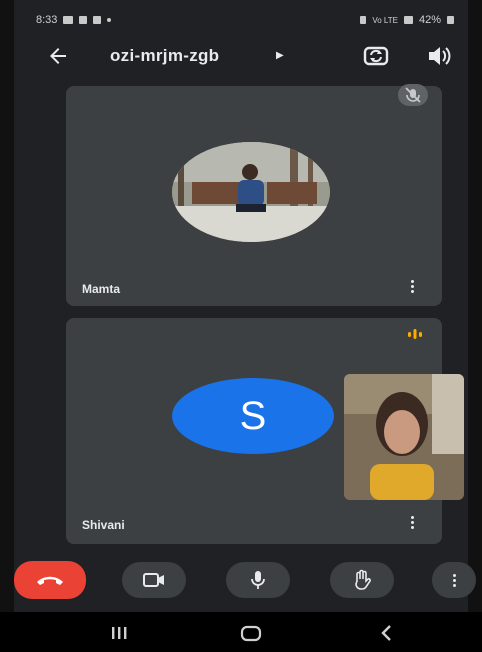 Image resolution: width=482 pixels, height=652 pixels. What do you see at coordinates (7, 326) in the screenshot?
I see `device-edge-left` at bounding box center [7, 326].